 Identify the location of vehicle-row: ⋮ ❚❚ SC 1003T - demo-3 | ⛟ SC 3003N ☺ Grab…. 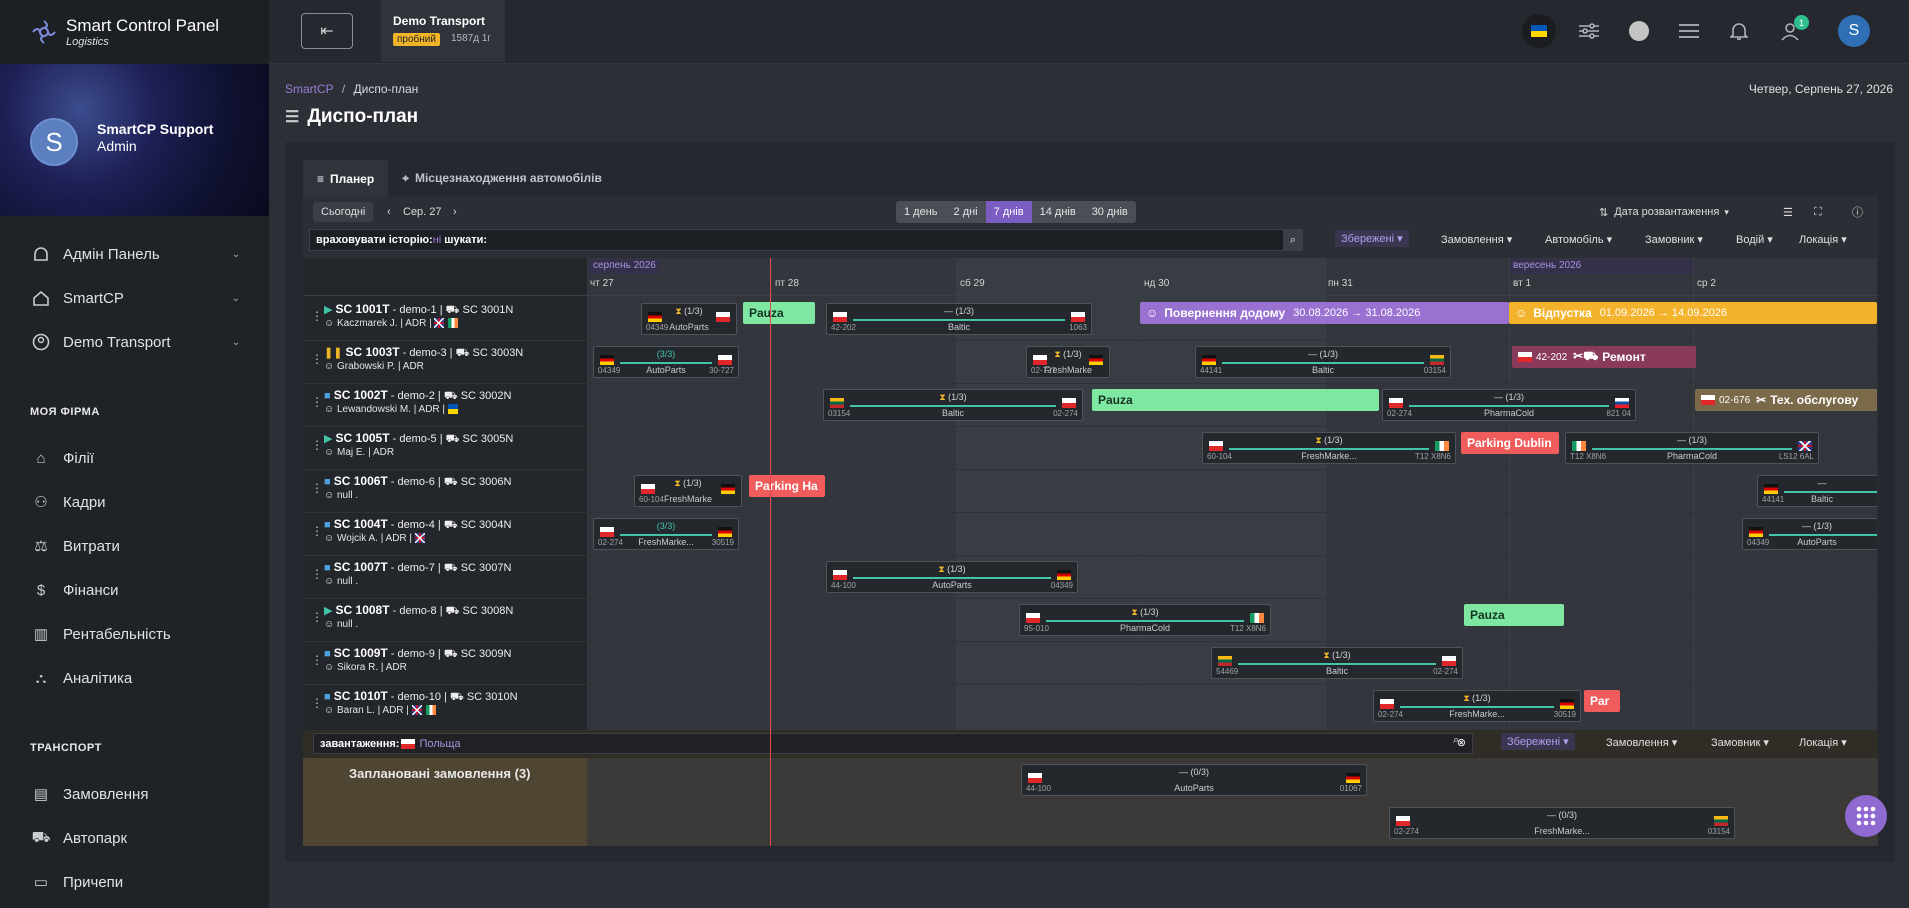
(445, 361).